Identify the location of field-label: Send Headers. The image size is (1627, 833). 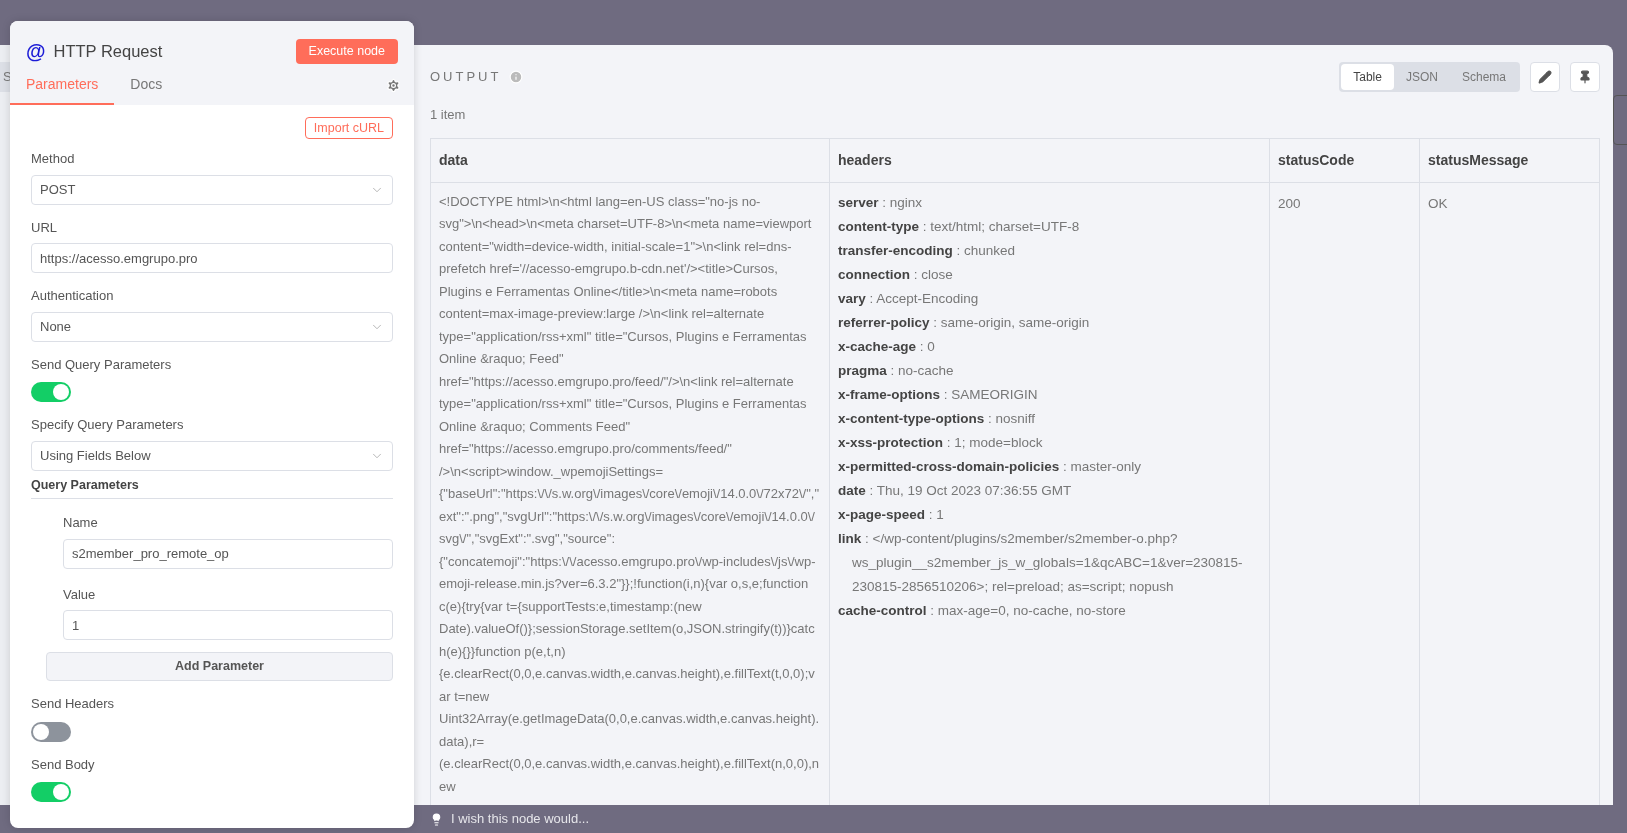
(73, 704).